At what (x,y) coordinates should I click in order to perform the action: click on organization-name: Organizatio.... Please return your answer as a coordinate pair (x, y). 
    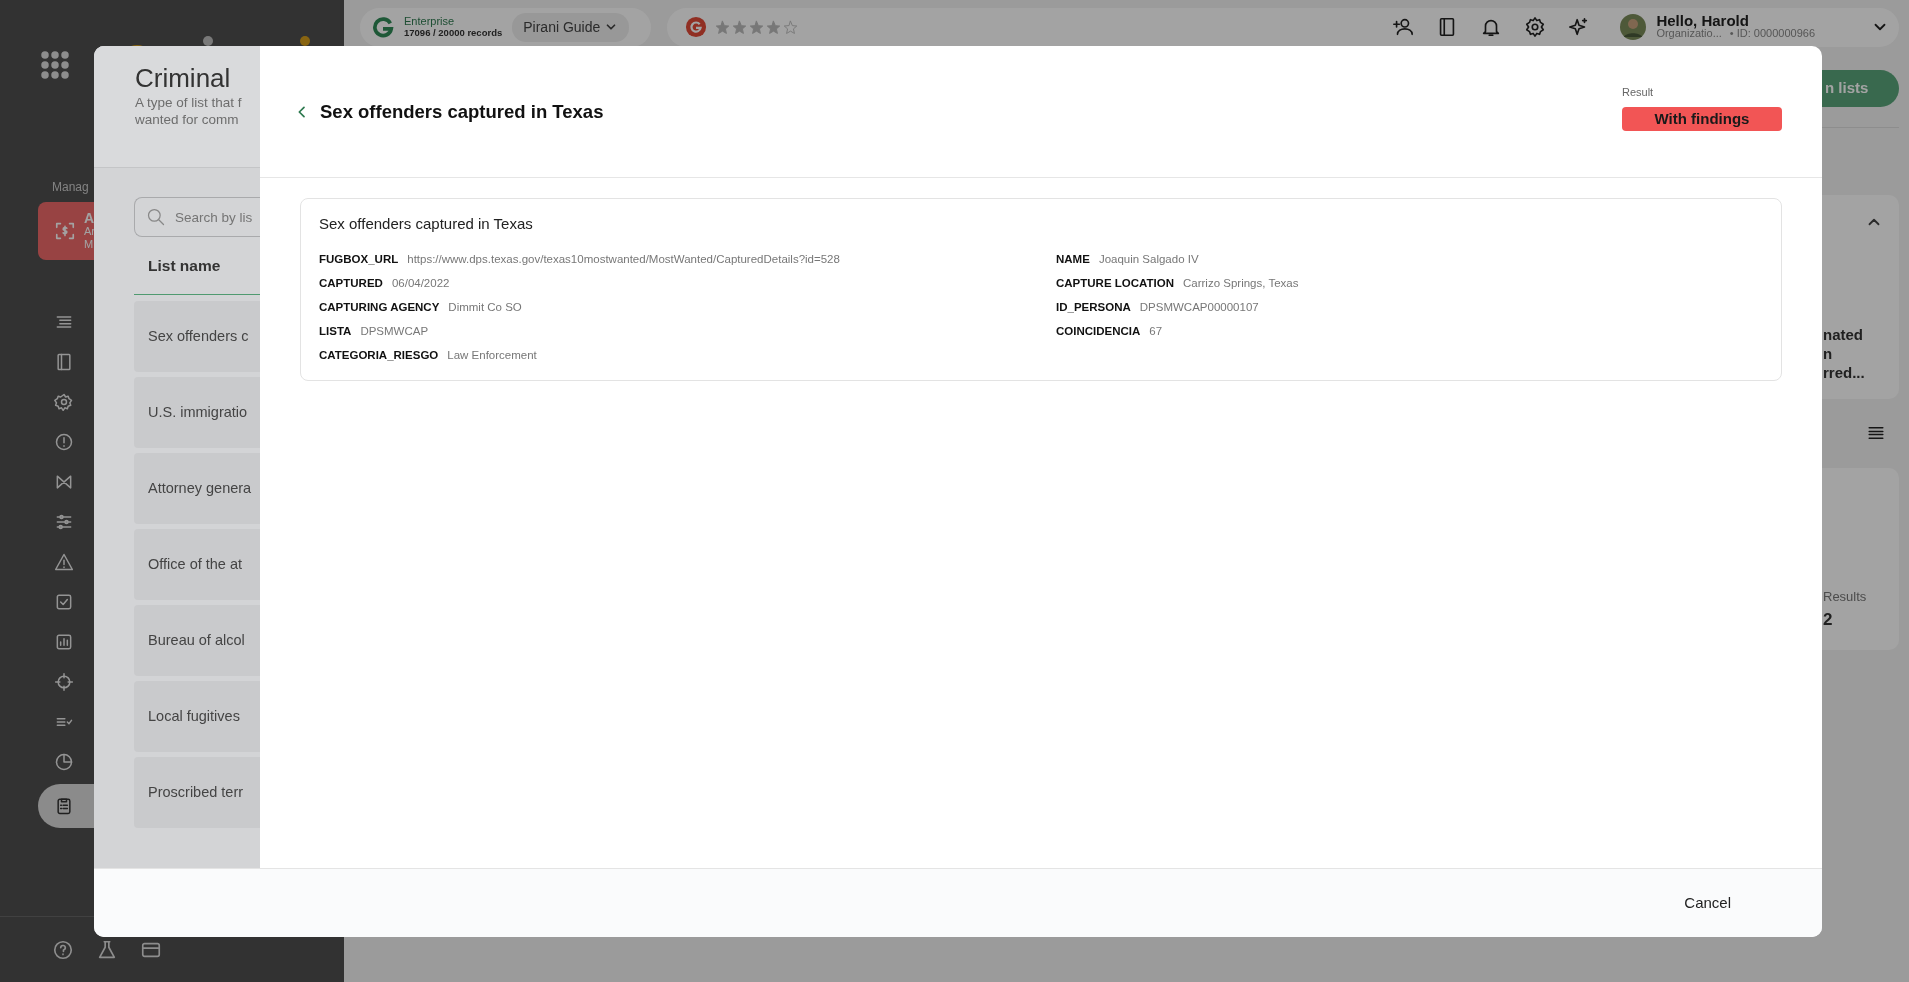
    Looking at the image, I should click on (1689, 33).